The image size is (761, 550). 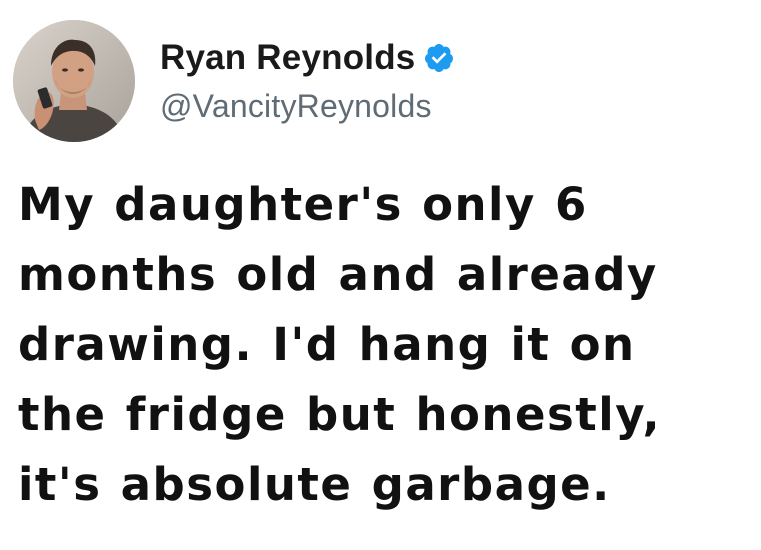 What do you see at coordinates (439, 58) in the screenshot?
I see `verified-check-icon` at bounding box center [439, 58].